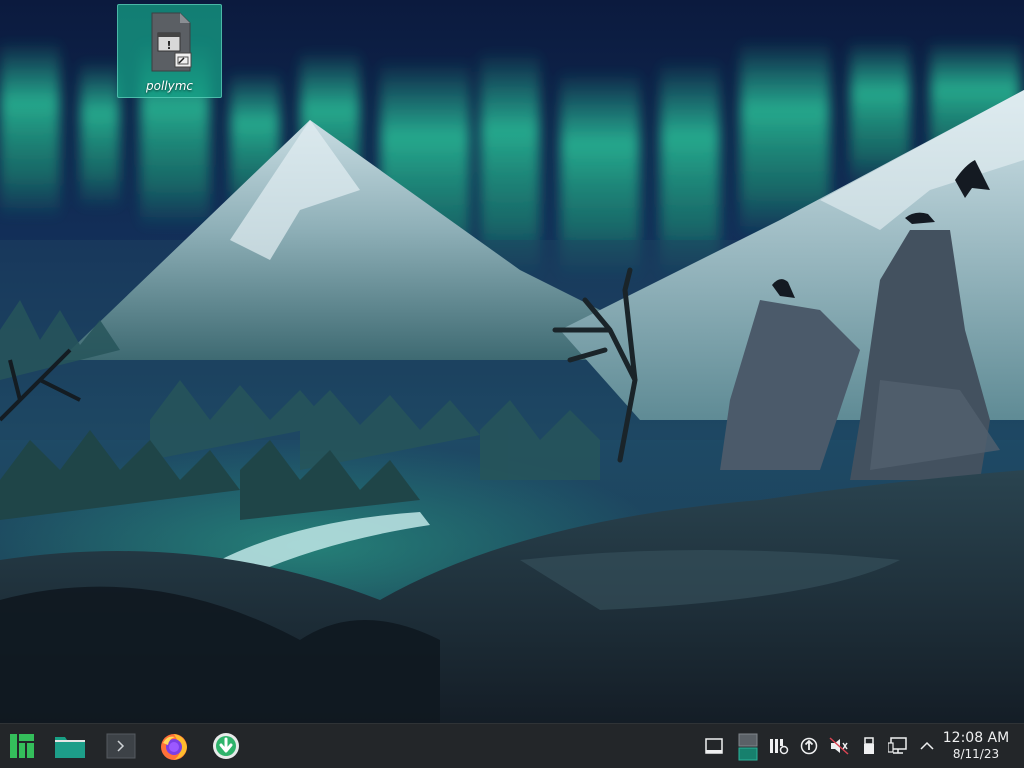 The height and width of the screenshot is (768, 1024). I want to click on application-menu-button, so click(22, 746).